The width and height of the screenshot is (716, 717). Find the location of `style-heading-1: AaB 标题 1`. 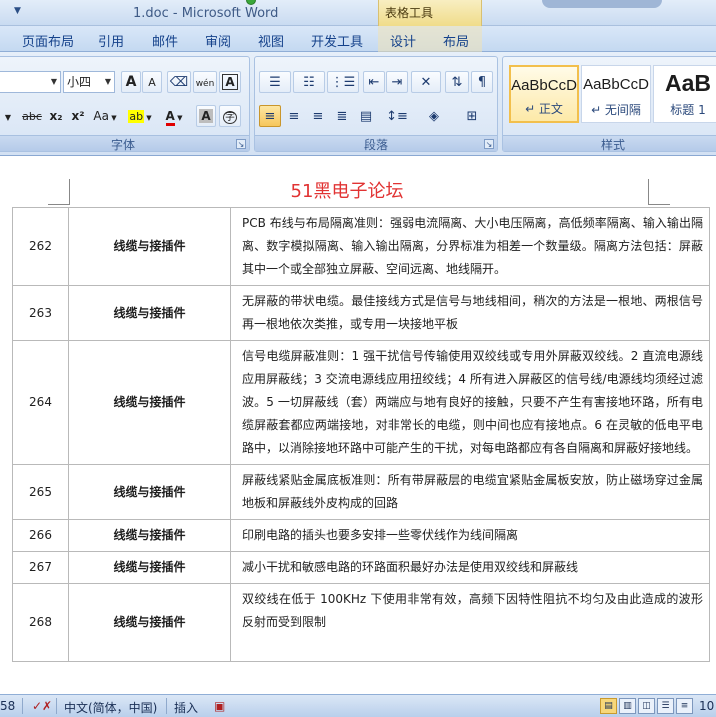

style-heading-1: AaB 标题 1 is located at coordinates (684, 94).